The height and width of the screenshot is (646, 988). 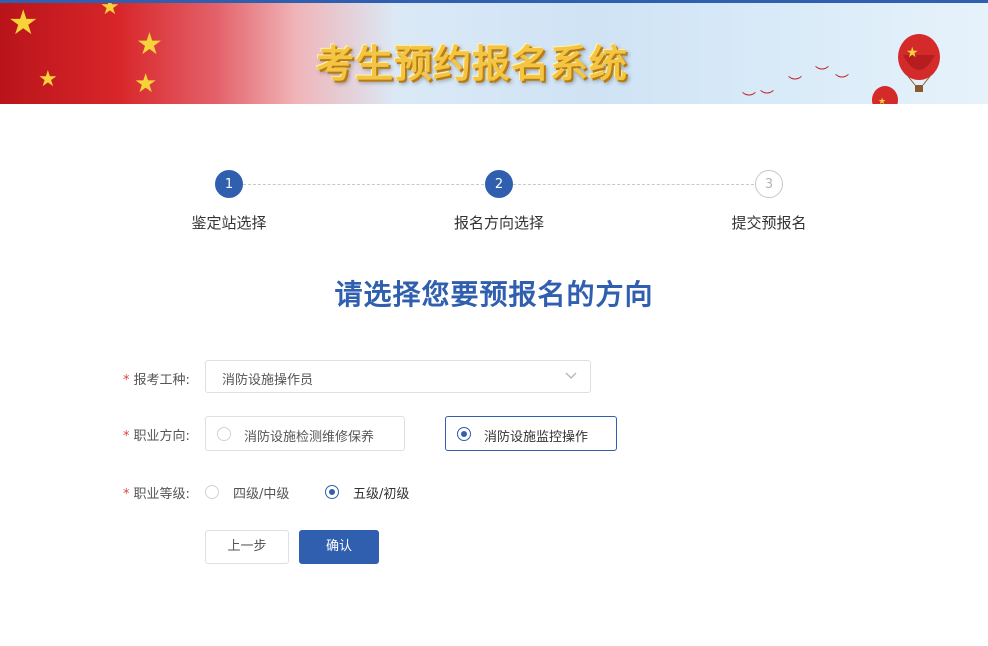 What do you see at coordinates (769, 184) in the screenshot?
I see `step-3-circle: 3` at bounding box center [769, 184].